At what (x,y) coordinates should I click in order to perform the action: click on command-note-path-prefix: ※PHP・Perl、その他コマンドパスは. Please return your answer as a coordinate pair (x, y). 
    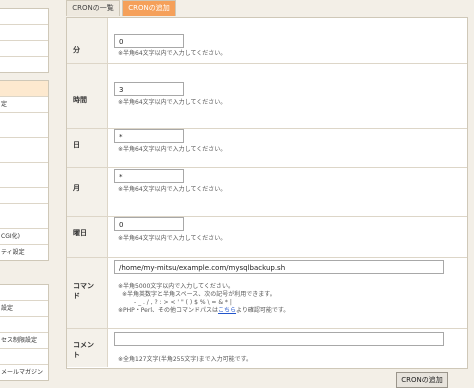
    Looking at the image, I should click on (168, 310).